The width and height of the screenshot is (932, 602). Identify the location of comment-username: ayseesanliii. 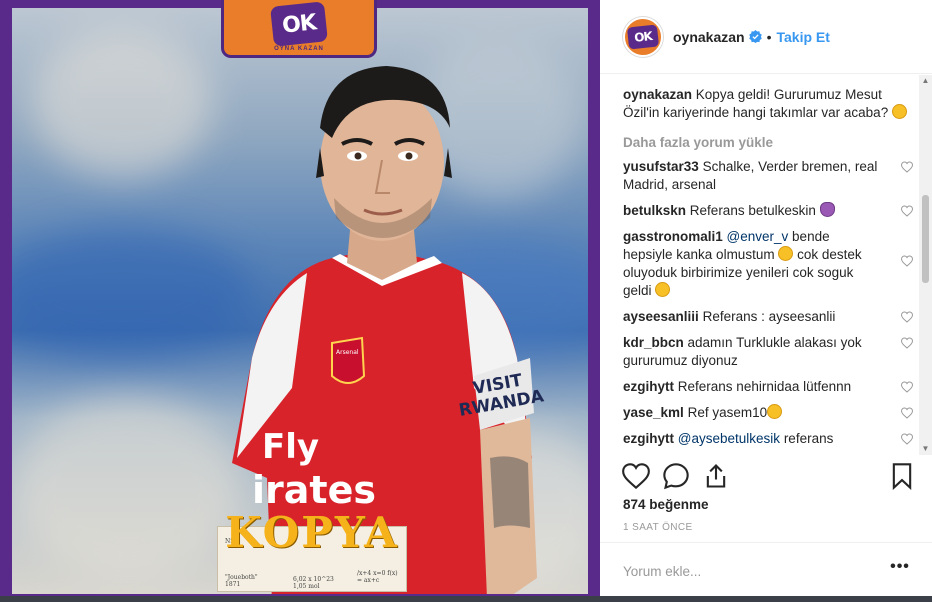
(661, 316).